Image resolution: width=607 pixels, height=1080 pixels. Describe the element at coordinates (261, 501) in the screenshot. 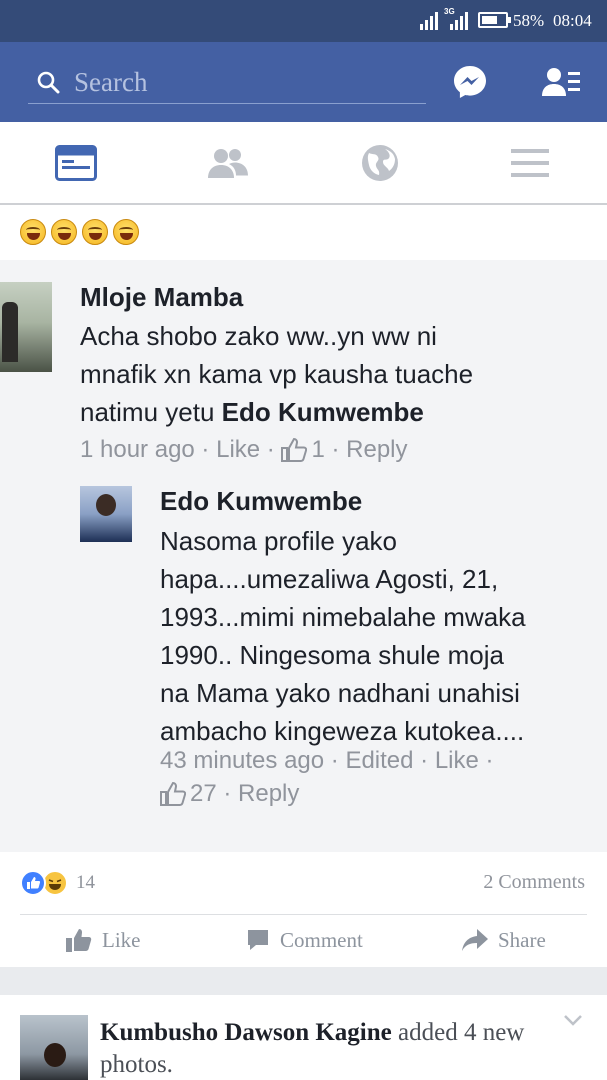

I see `comment-author: Edo Kumwembe` at that location.